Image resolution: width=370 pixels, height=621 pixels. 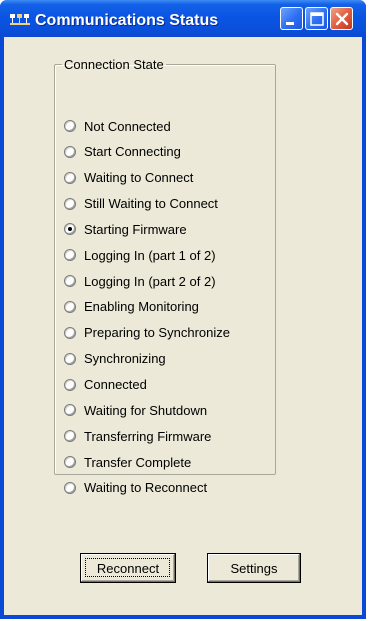 I want to click on radio-label: Preparing to Synchronize, so click(x=157, y=333).